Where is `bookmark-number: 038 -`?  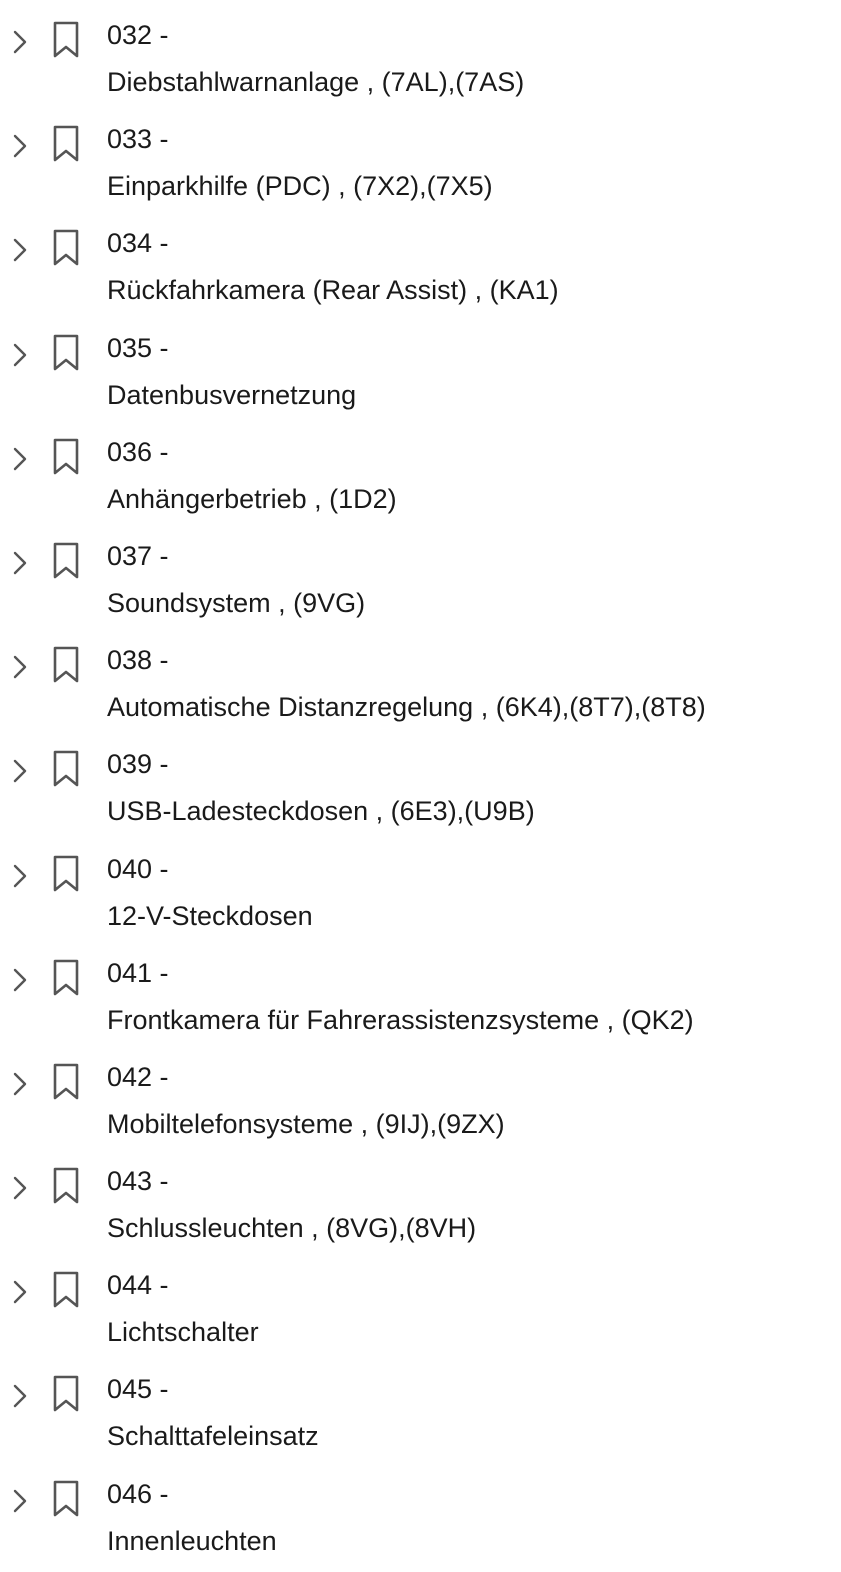 bookmark-number: 038 - is located at coordinates (138, 660).